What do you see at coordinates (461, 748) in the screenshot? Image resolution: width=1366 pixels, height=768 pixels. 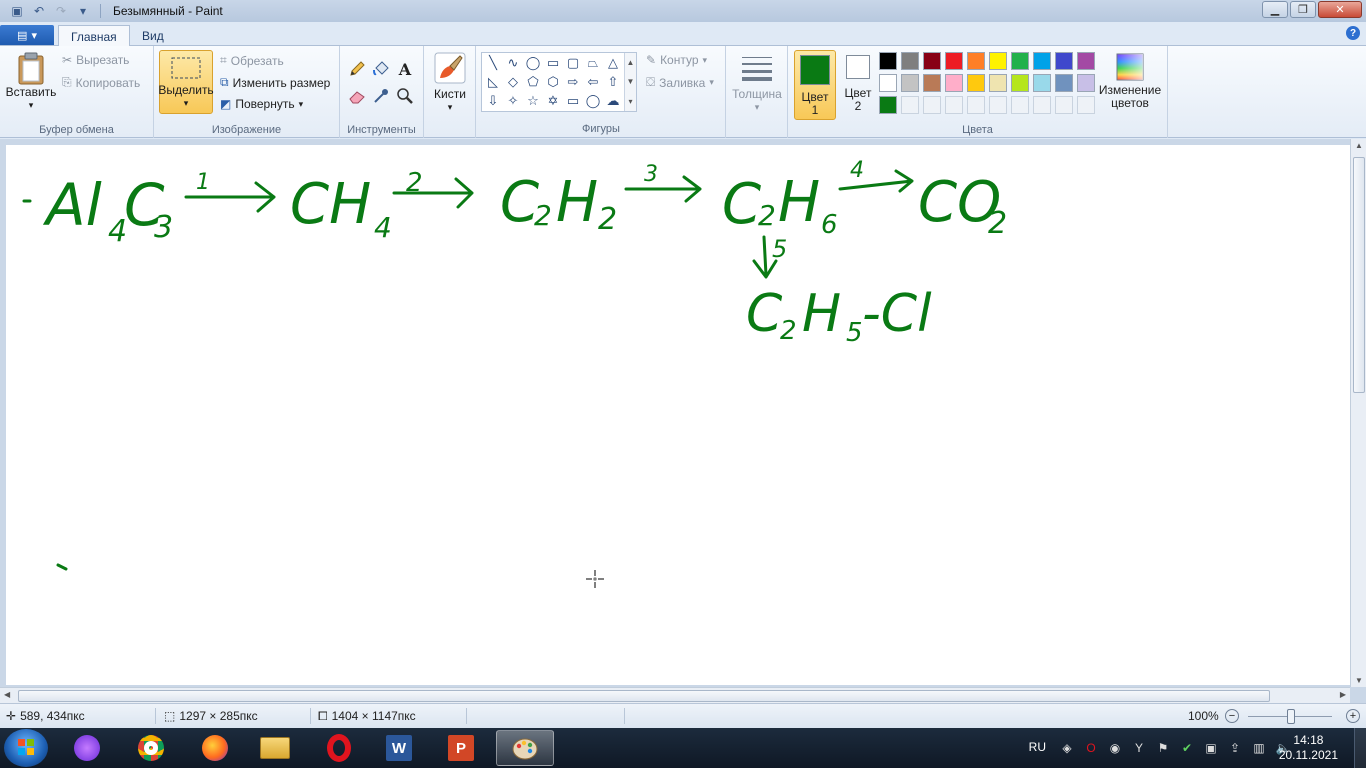 I see `taskbar-powerpoint: P` at bounding box center [461, 748].